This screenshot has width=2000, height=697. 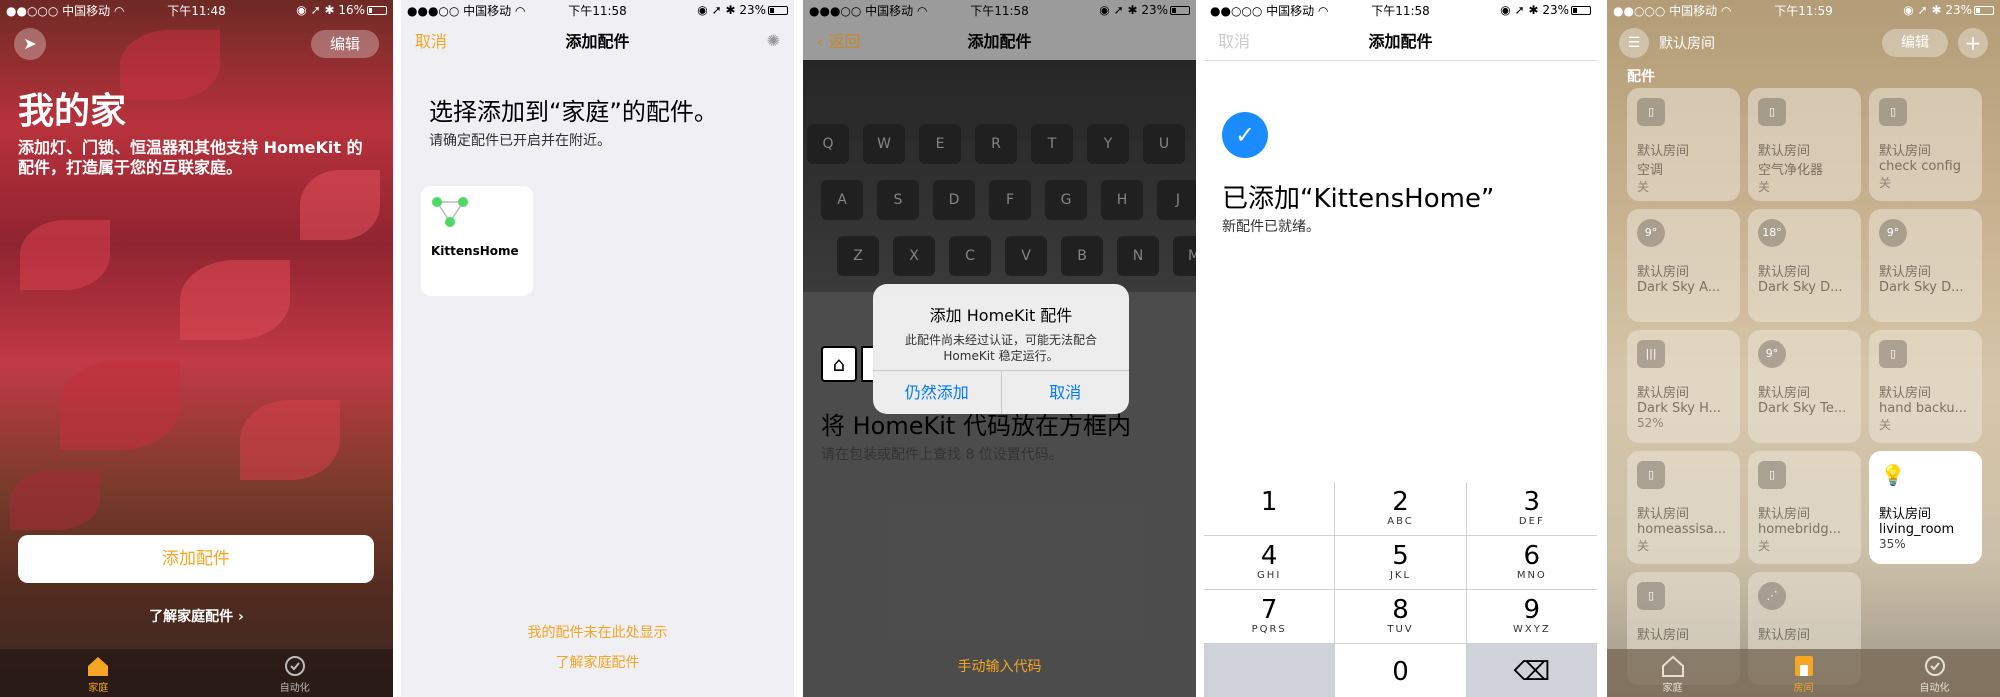 What do you see at coordinates (1920, 166) in the screenshot?
I see `accessory-name: check config` at bounding box center [1920, 166].